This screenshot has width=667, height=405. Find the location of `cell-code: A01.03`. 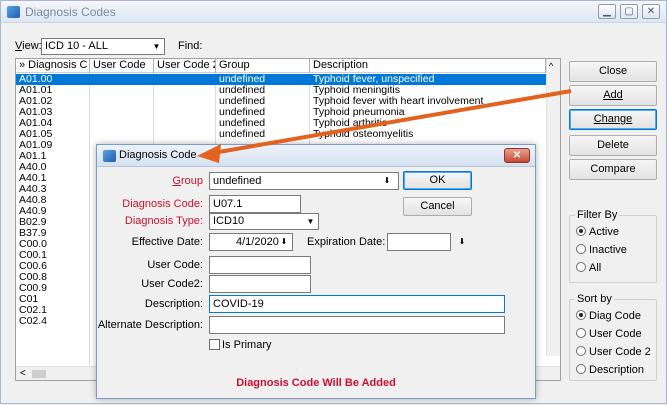

cell-code: A01.03 is located at coordinates (36, 112).